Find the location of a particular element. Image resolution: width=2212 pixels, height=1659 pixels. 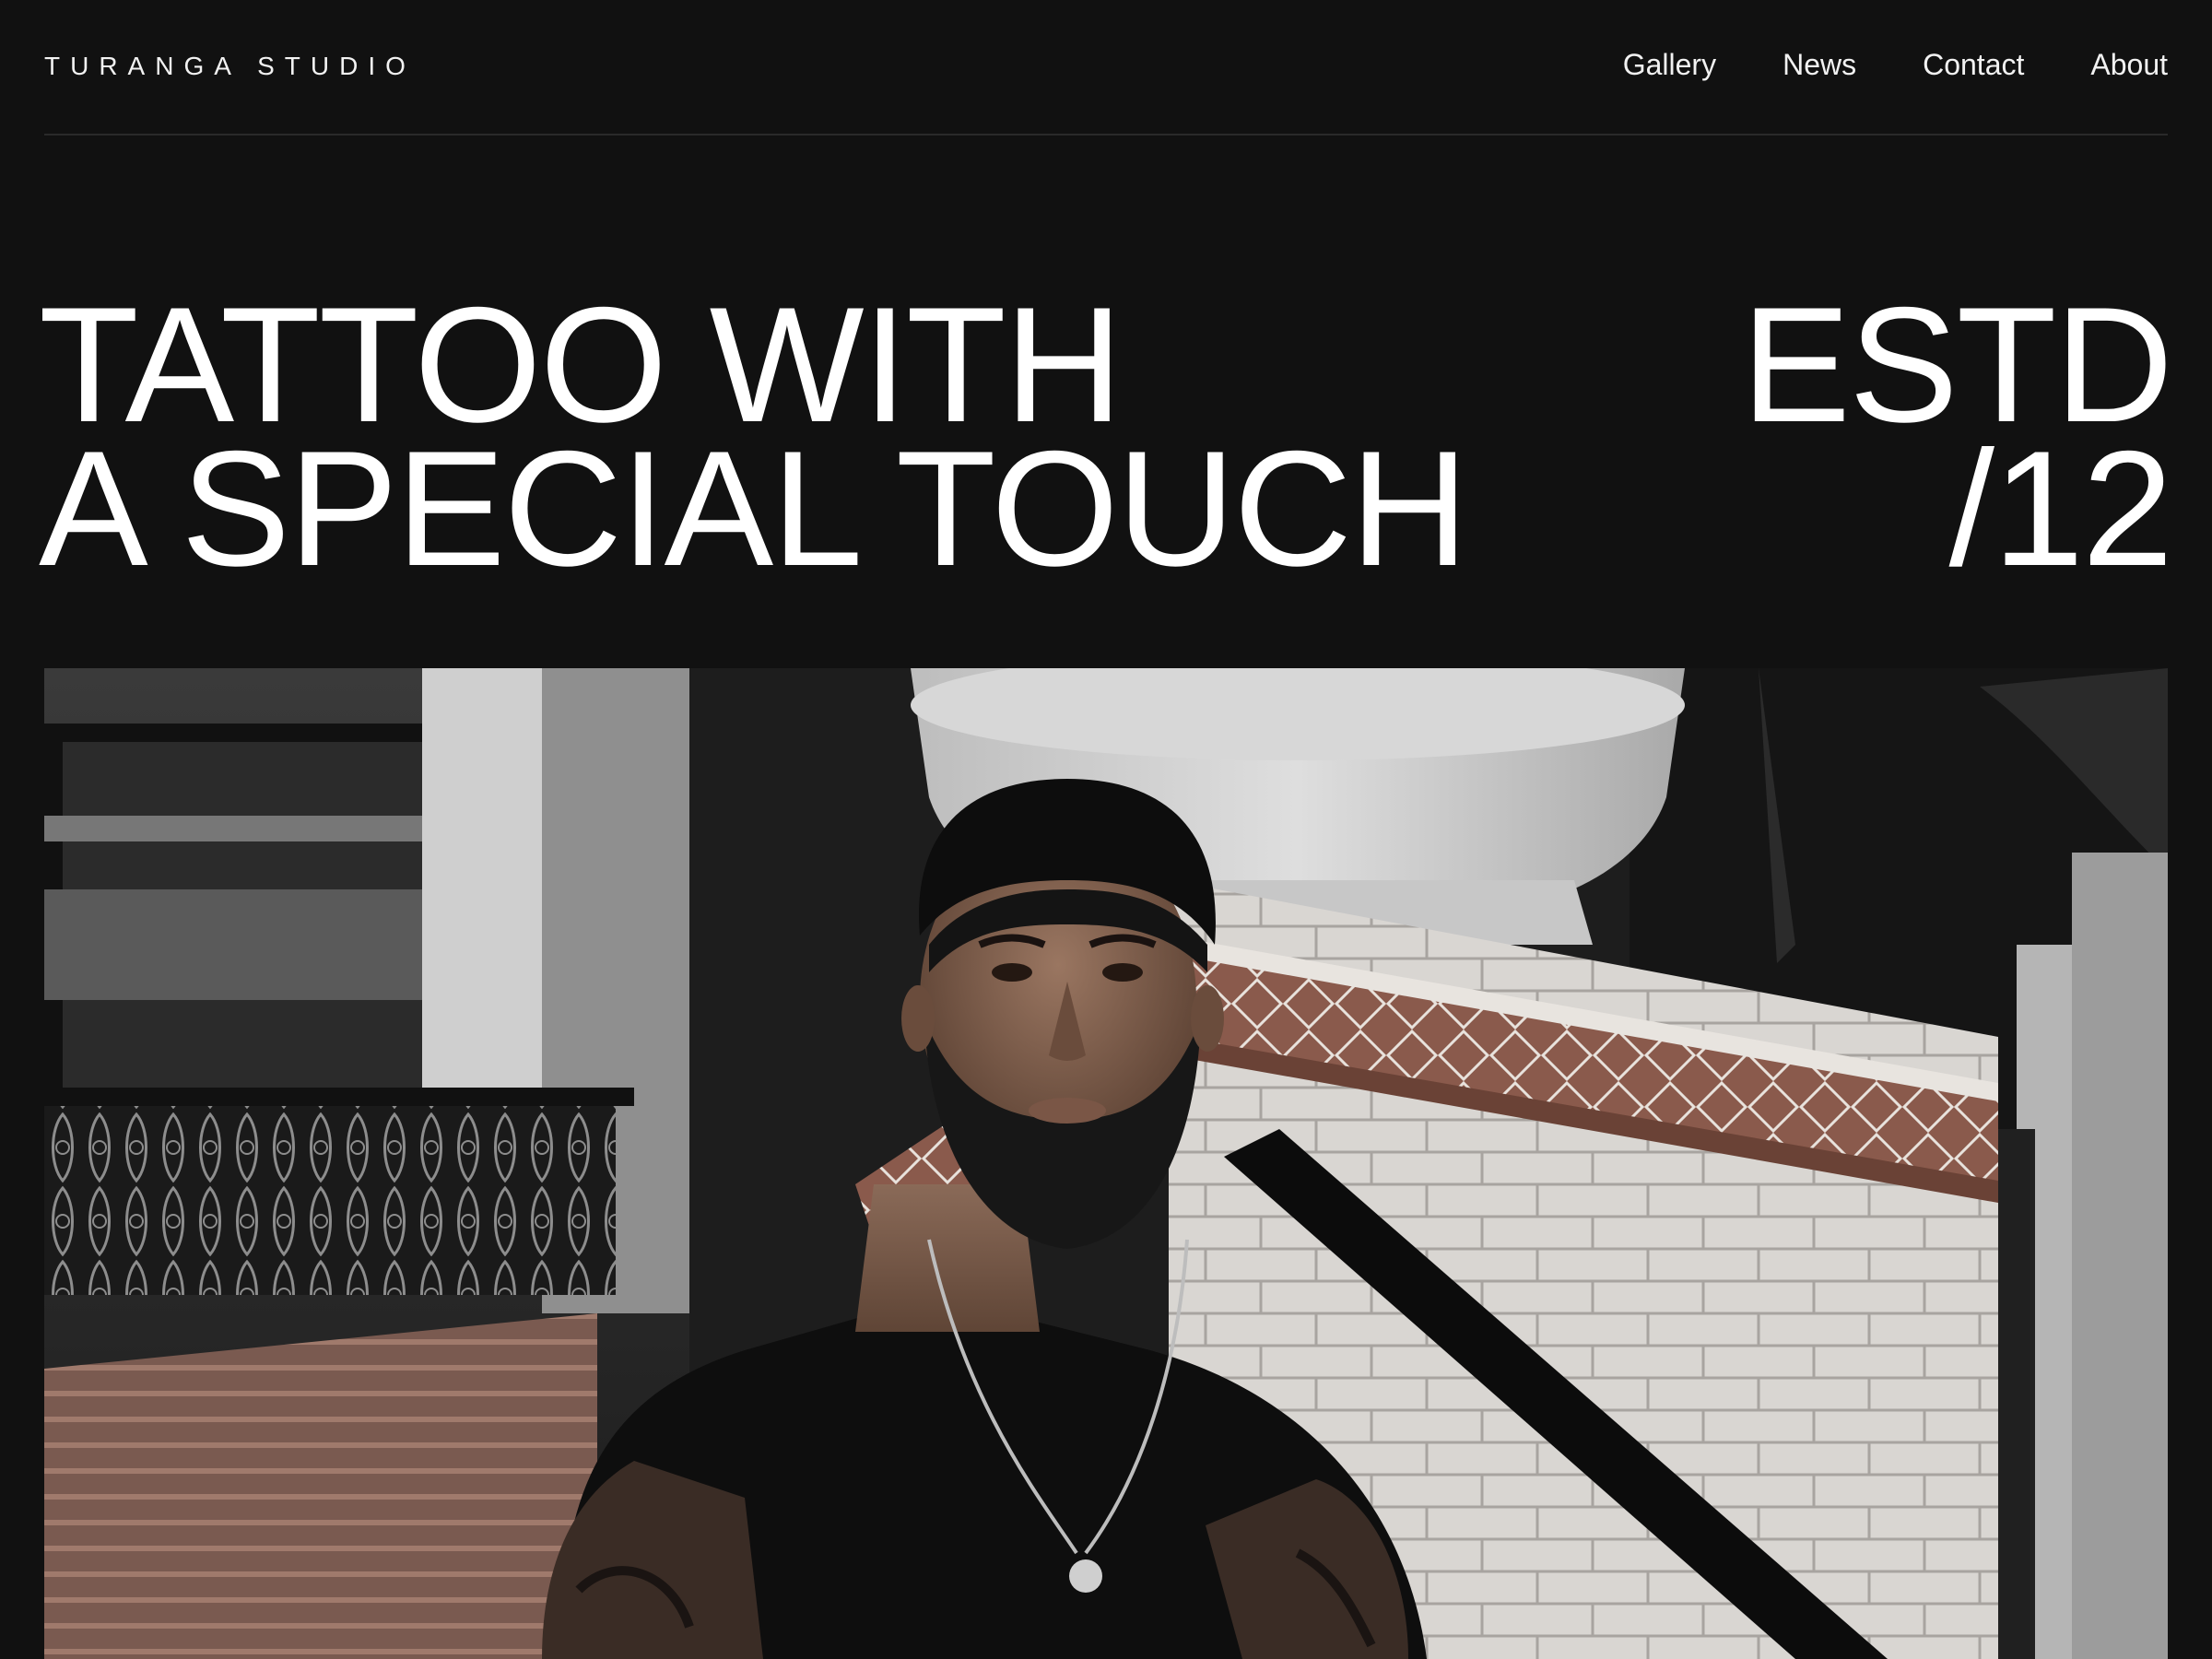

hero-title-line-1: TATTOO WITH is located at coordinates (581, 364).